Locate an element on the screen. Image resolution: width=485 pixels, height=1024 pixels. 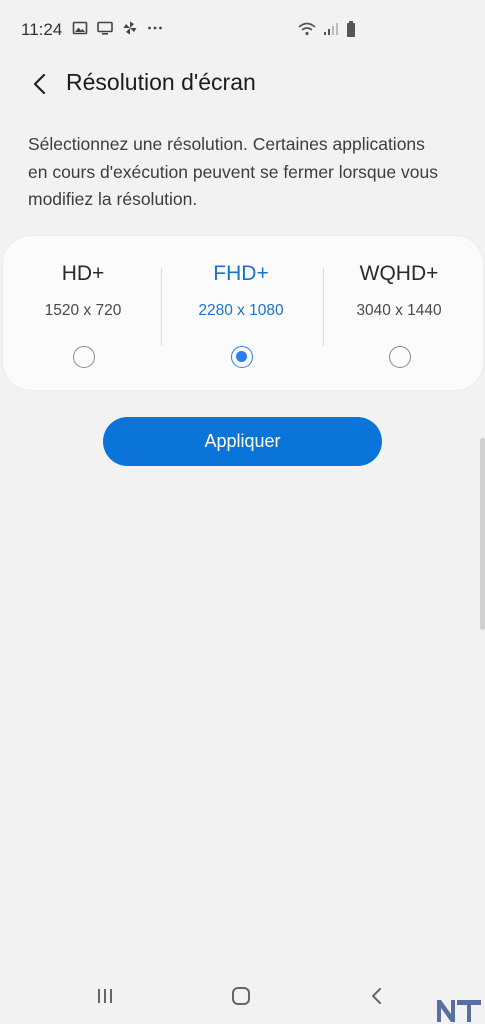
pinwheel-icon is located at coordinates (130, 28).